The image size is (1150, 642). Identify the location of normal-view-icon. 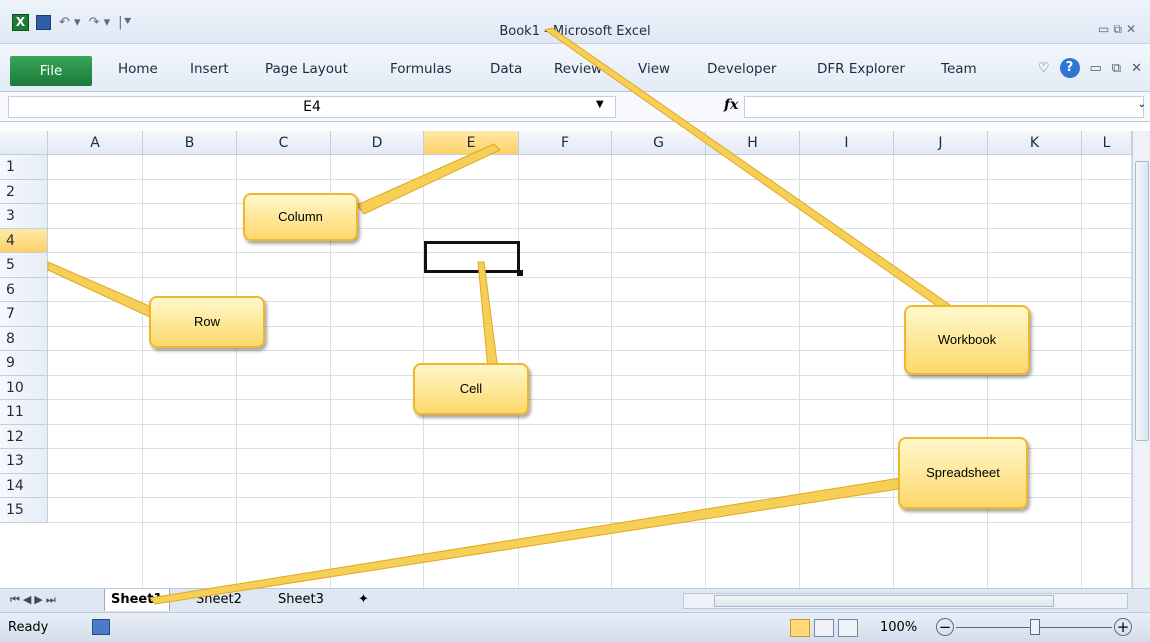
(800, 628).